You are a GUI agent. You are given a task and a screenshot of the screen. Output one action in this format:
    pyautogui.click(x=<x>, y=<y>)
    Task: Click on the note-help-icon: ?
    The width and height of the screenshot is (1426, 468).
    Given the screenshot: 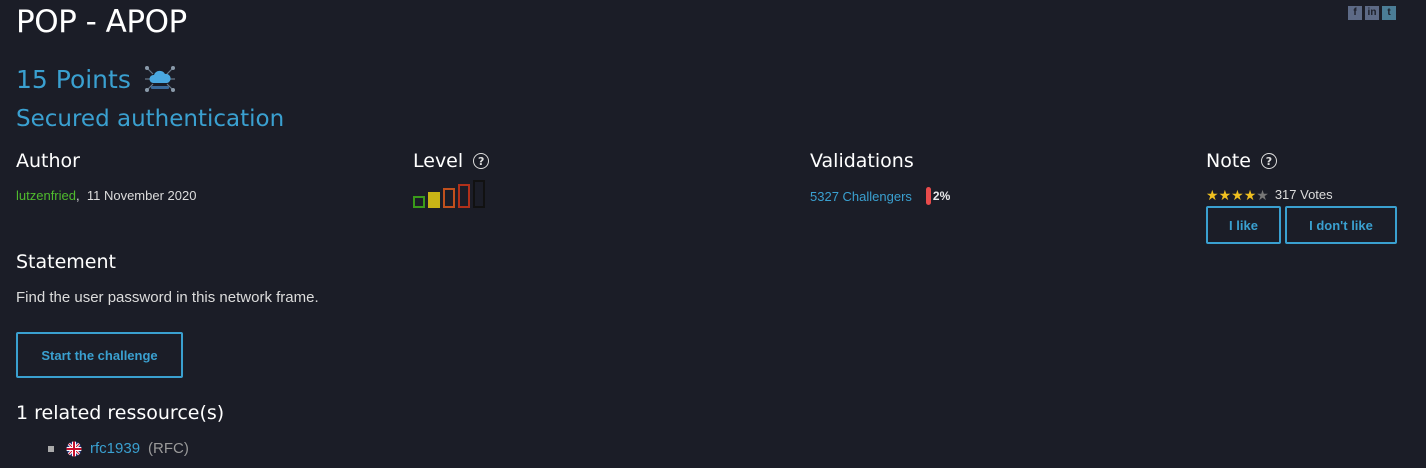 What is the action you would take?
    pyautogui.click(x=1268, y=161)
    